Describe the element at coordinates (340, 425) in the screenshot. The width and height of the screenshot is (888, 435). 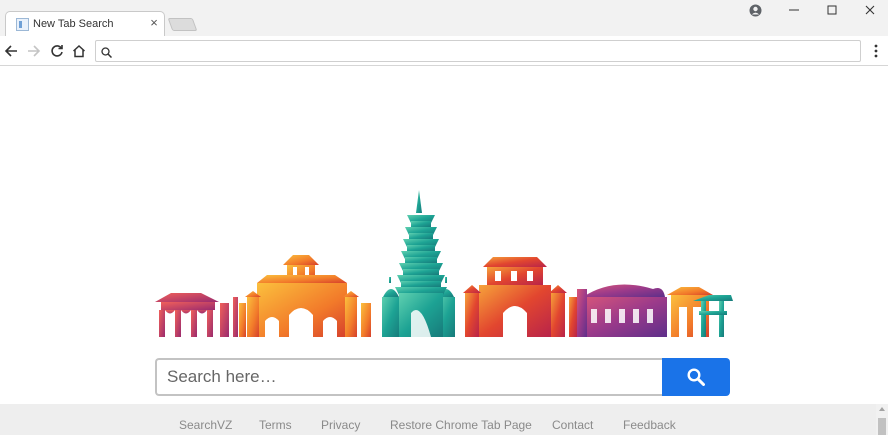
I see `footer-link-privacy: Privacy` at that location.